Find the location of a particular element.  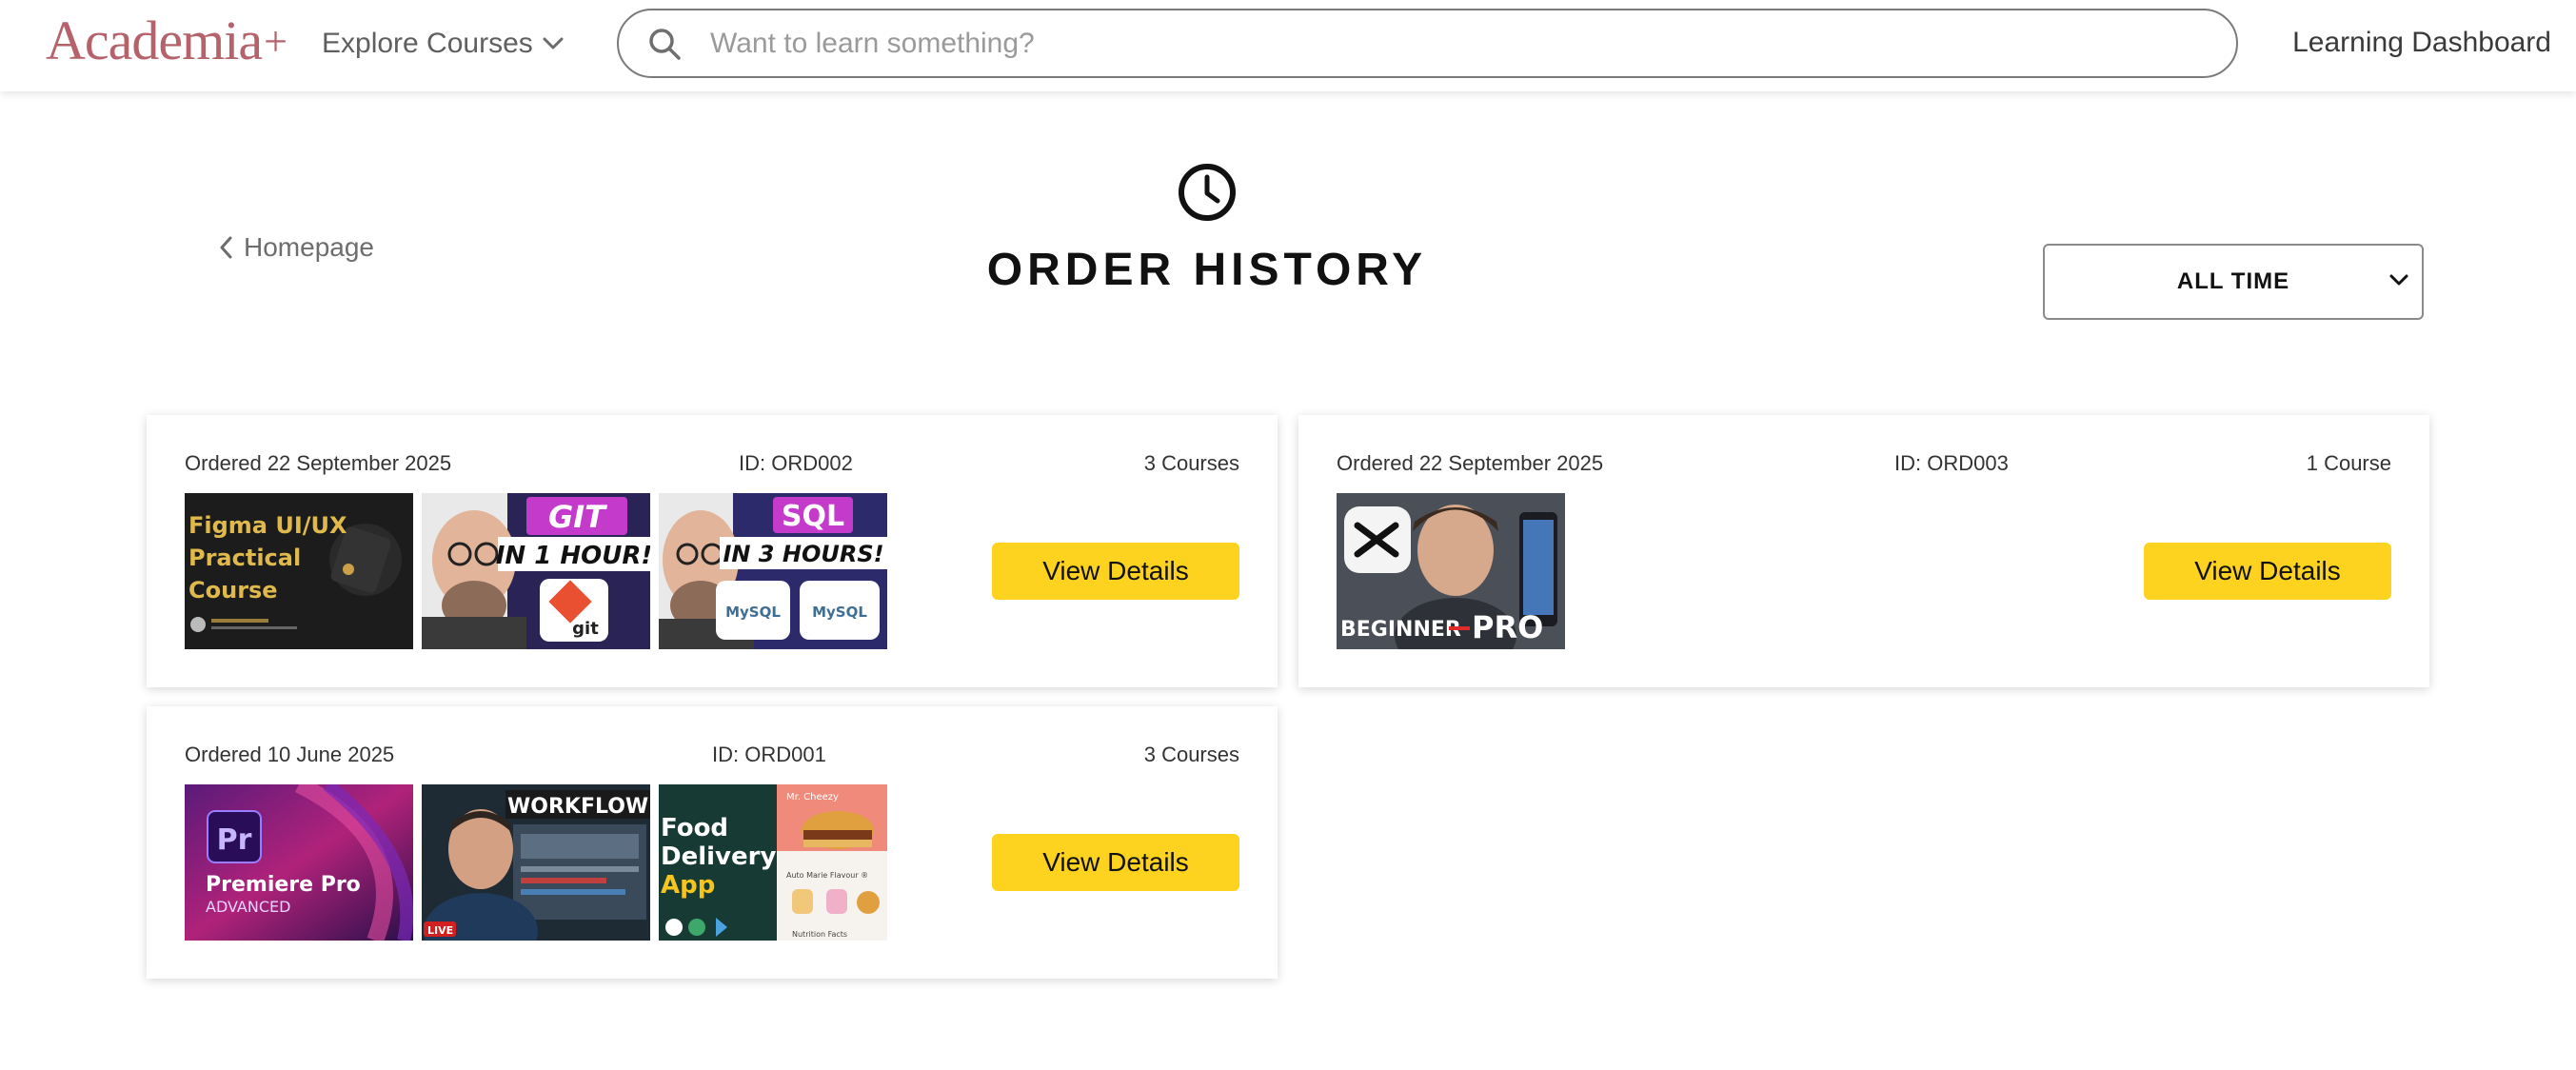

time-filter-value: ALL TIME is located at coordinates (2233, 281).